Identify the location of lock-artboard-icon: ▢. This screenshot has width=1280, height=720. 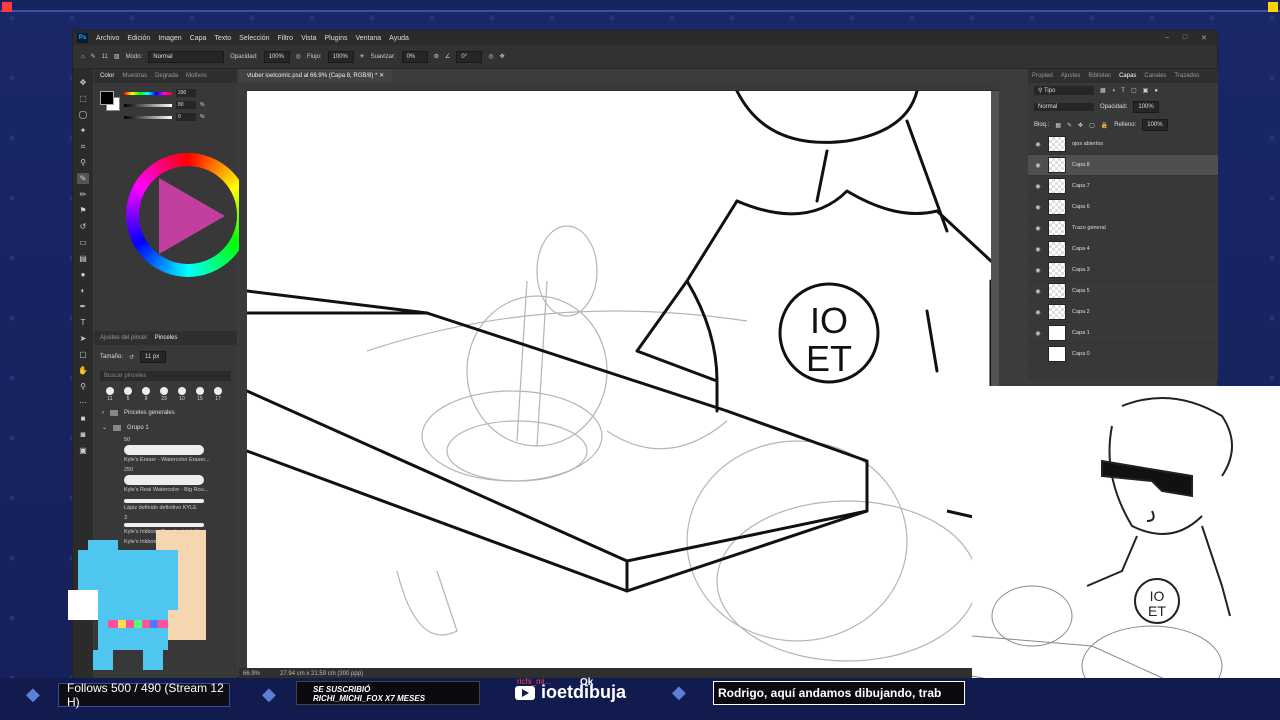
(1092, 125).